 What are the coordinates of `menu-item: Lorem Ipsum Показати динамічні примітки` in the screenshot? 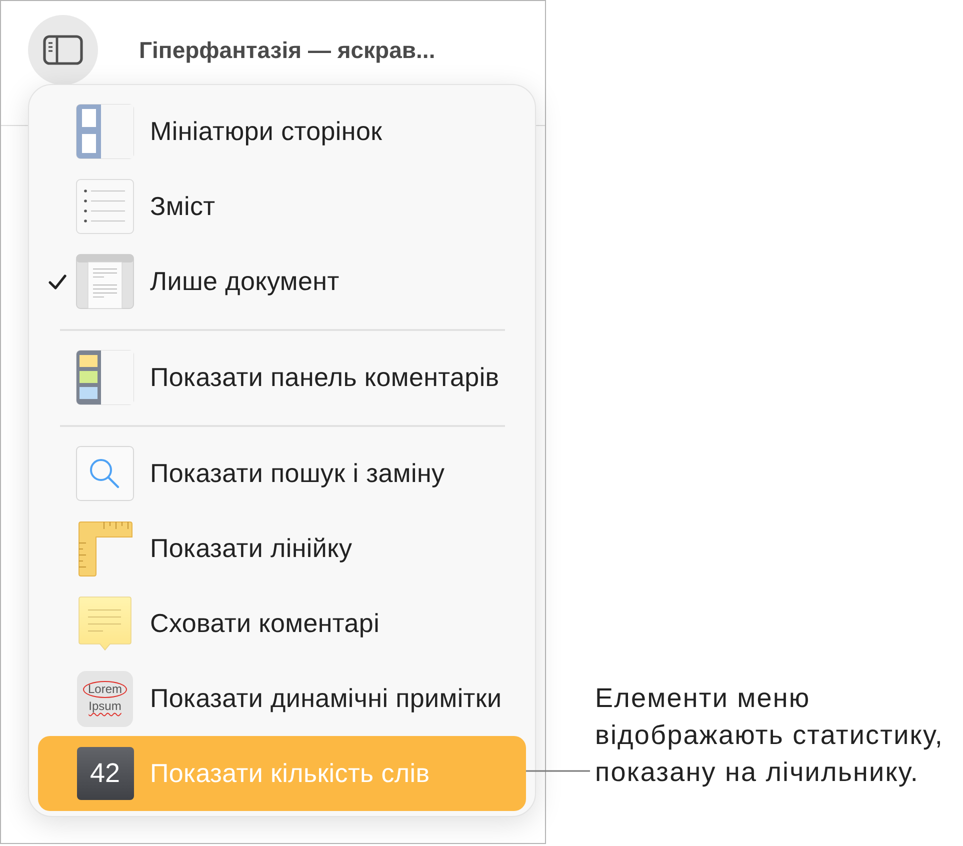 It's located at (282, 698).